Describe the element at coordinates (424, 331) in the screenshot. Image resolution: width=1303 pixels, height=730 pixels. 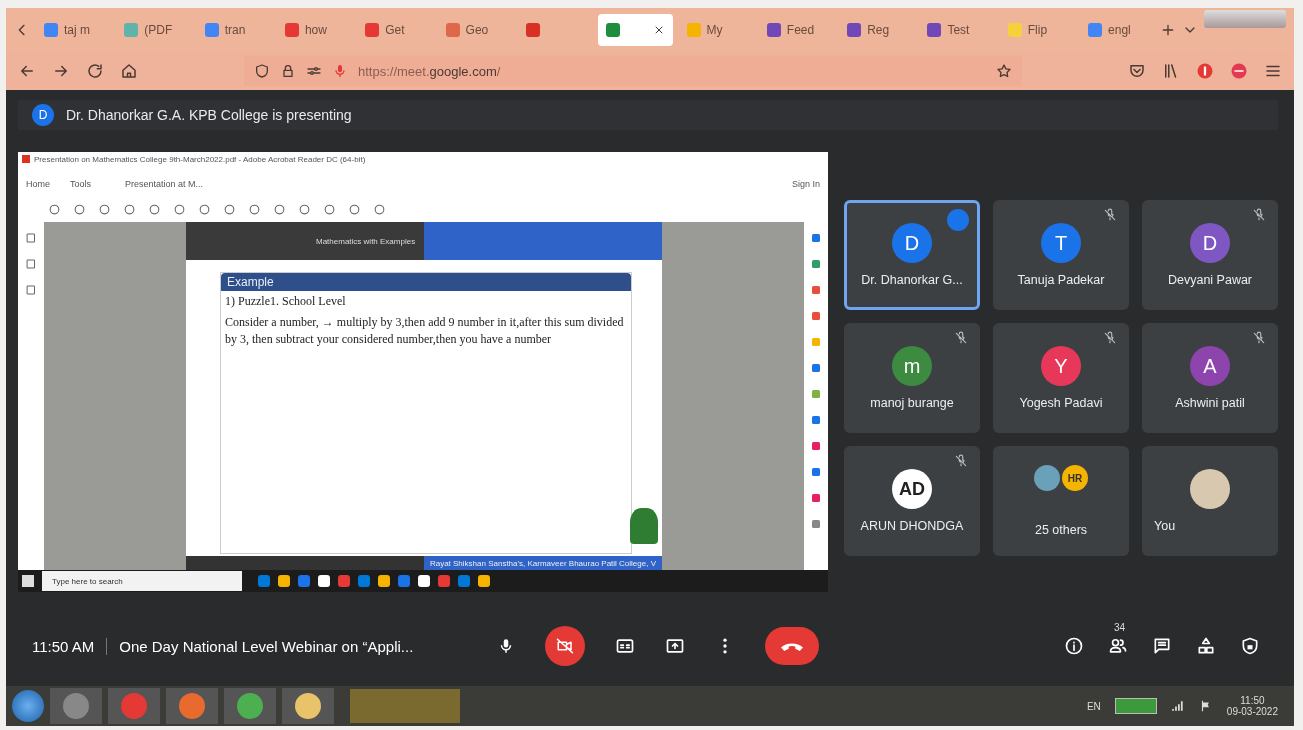
I see `slide-text: Consider a number, → multiply by 3,then add 9 number in it,after this sum divided by 3, then subtract your considered number,then you have a number` at that location.